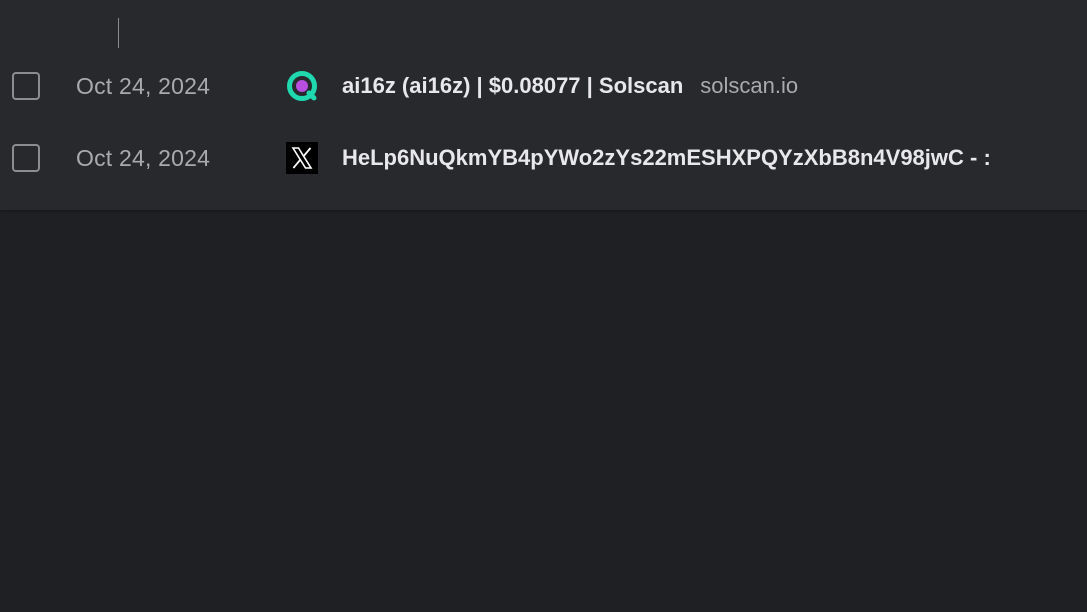 This screenshot has width=1087, height=612. I want to click on x-icon, so click(302, 158).